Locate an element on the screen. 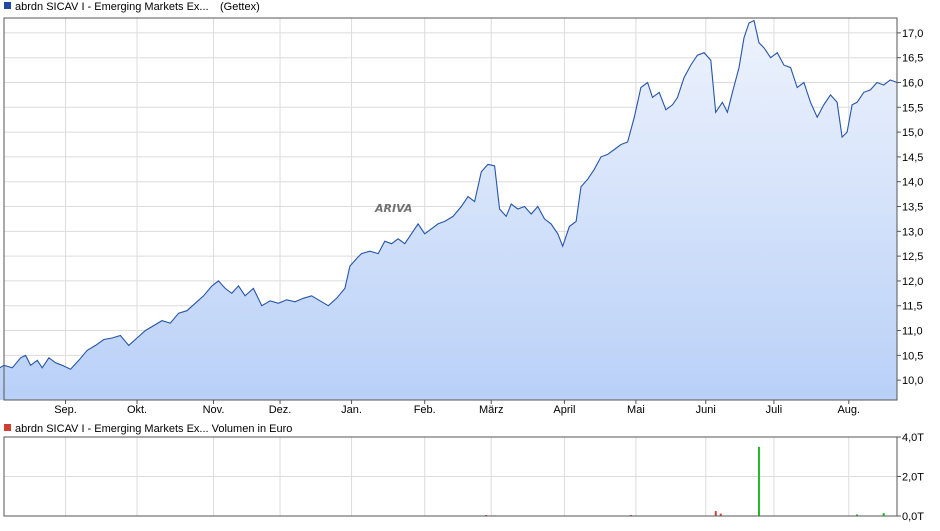  price-x-tick-label: Feb. is located at coordinates (425, 410).